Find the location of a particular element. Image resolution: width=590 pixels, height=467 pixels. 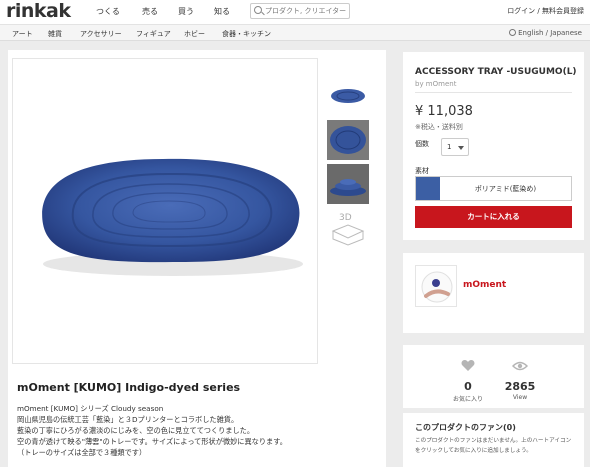

3d-view-icon: 3D is located at coordinates (348, 229).